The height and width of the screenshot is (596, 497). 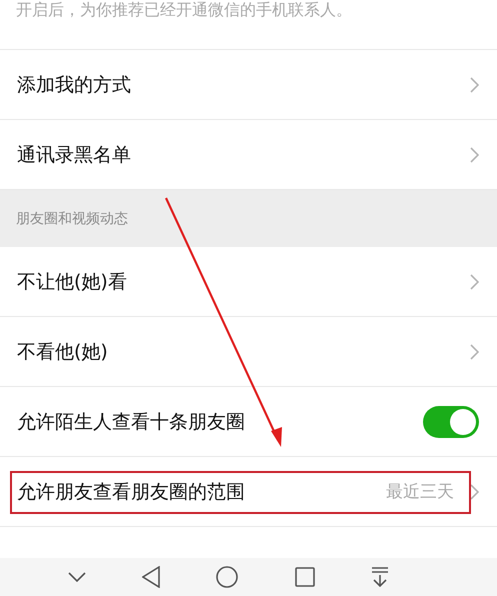 What do you see at coordinates (248, 85) in the screenshot?
I see `settings-row: 添加我的方式` at bounding box center [248, 85].